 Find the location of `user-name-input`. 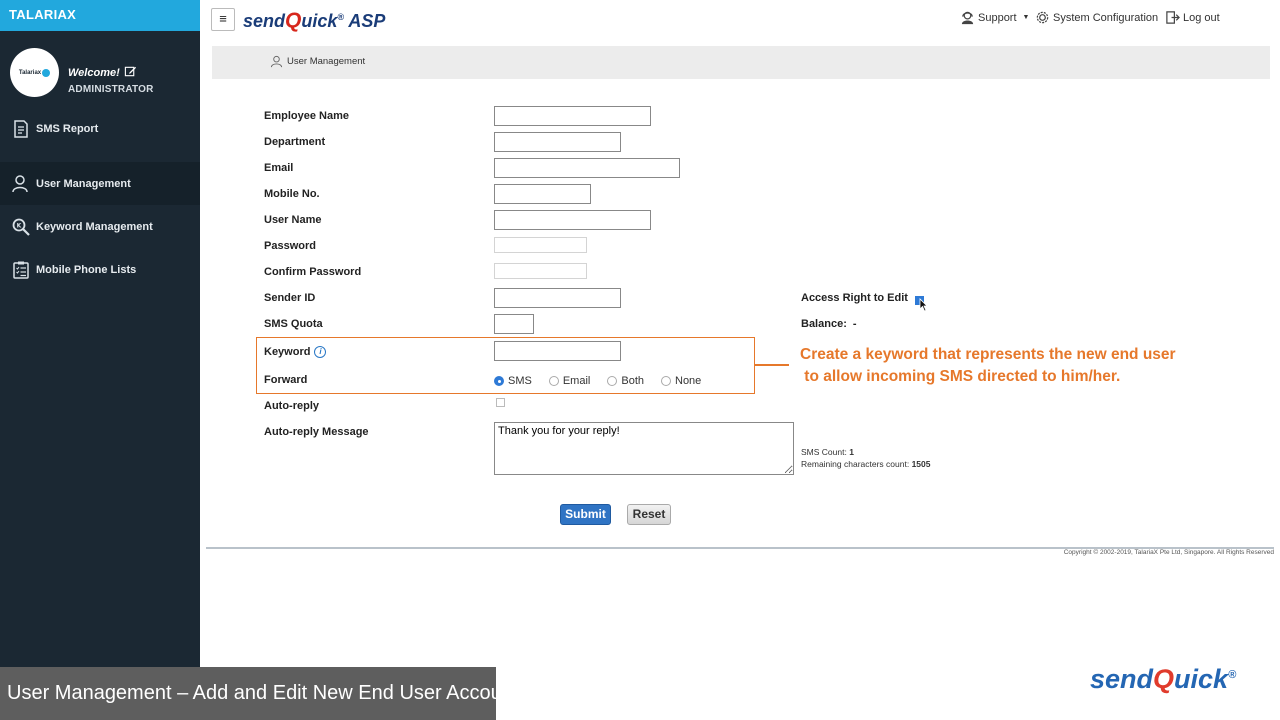

user-name-input is located at coordinates (572, 220).